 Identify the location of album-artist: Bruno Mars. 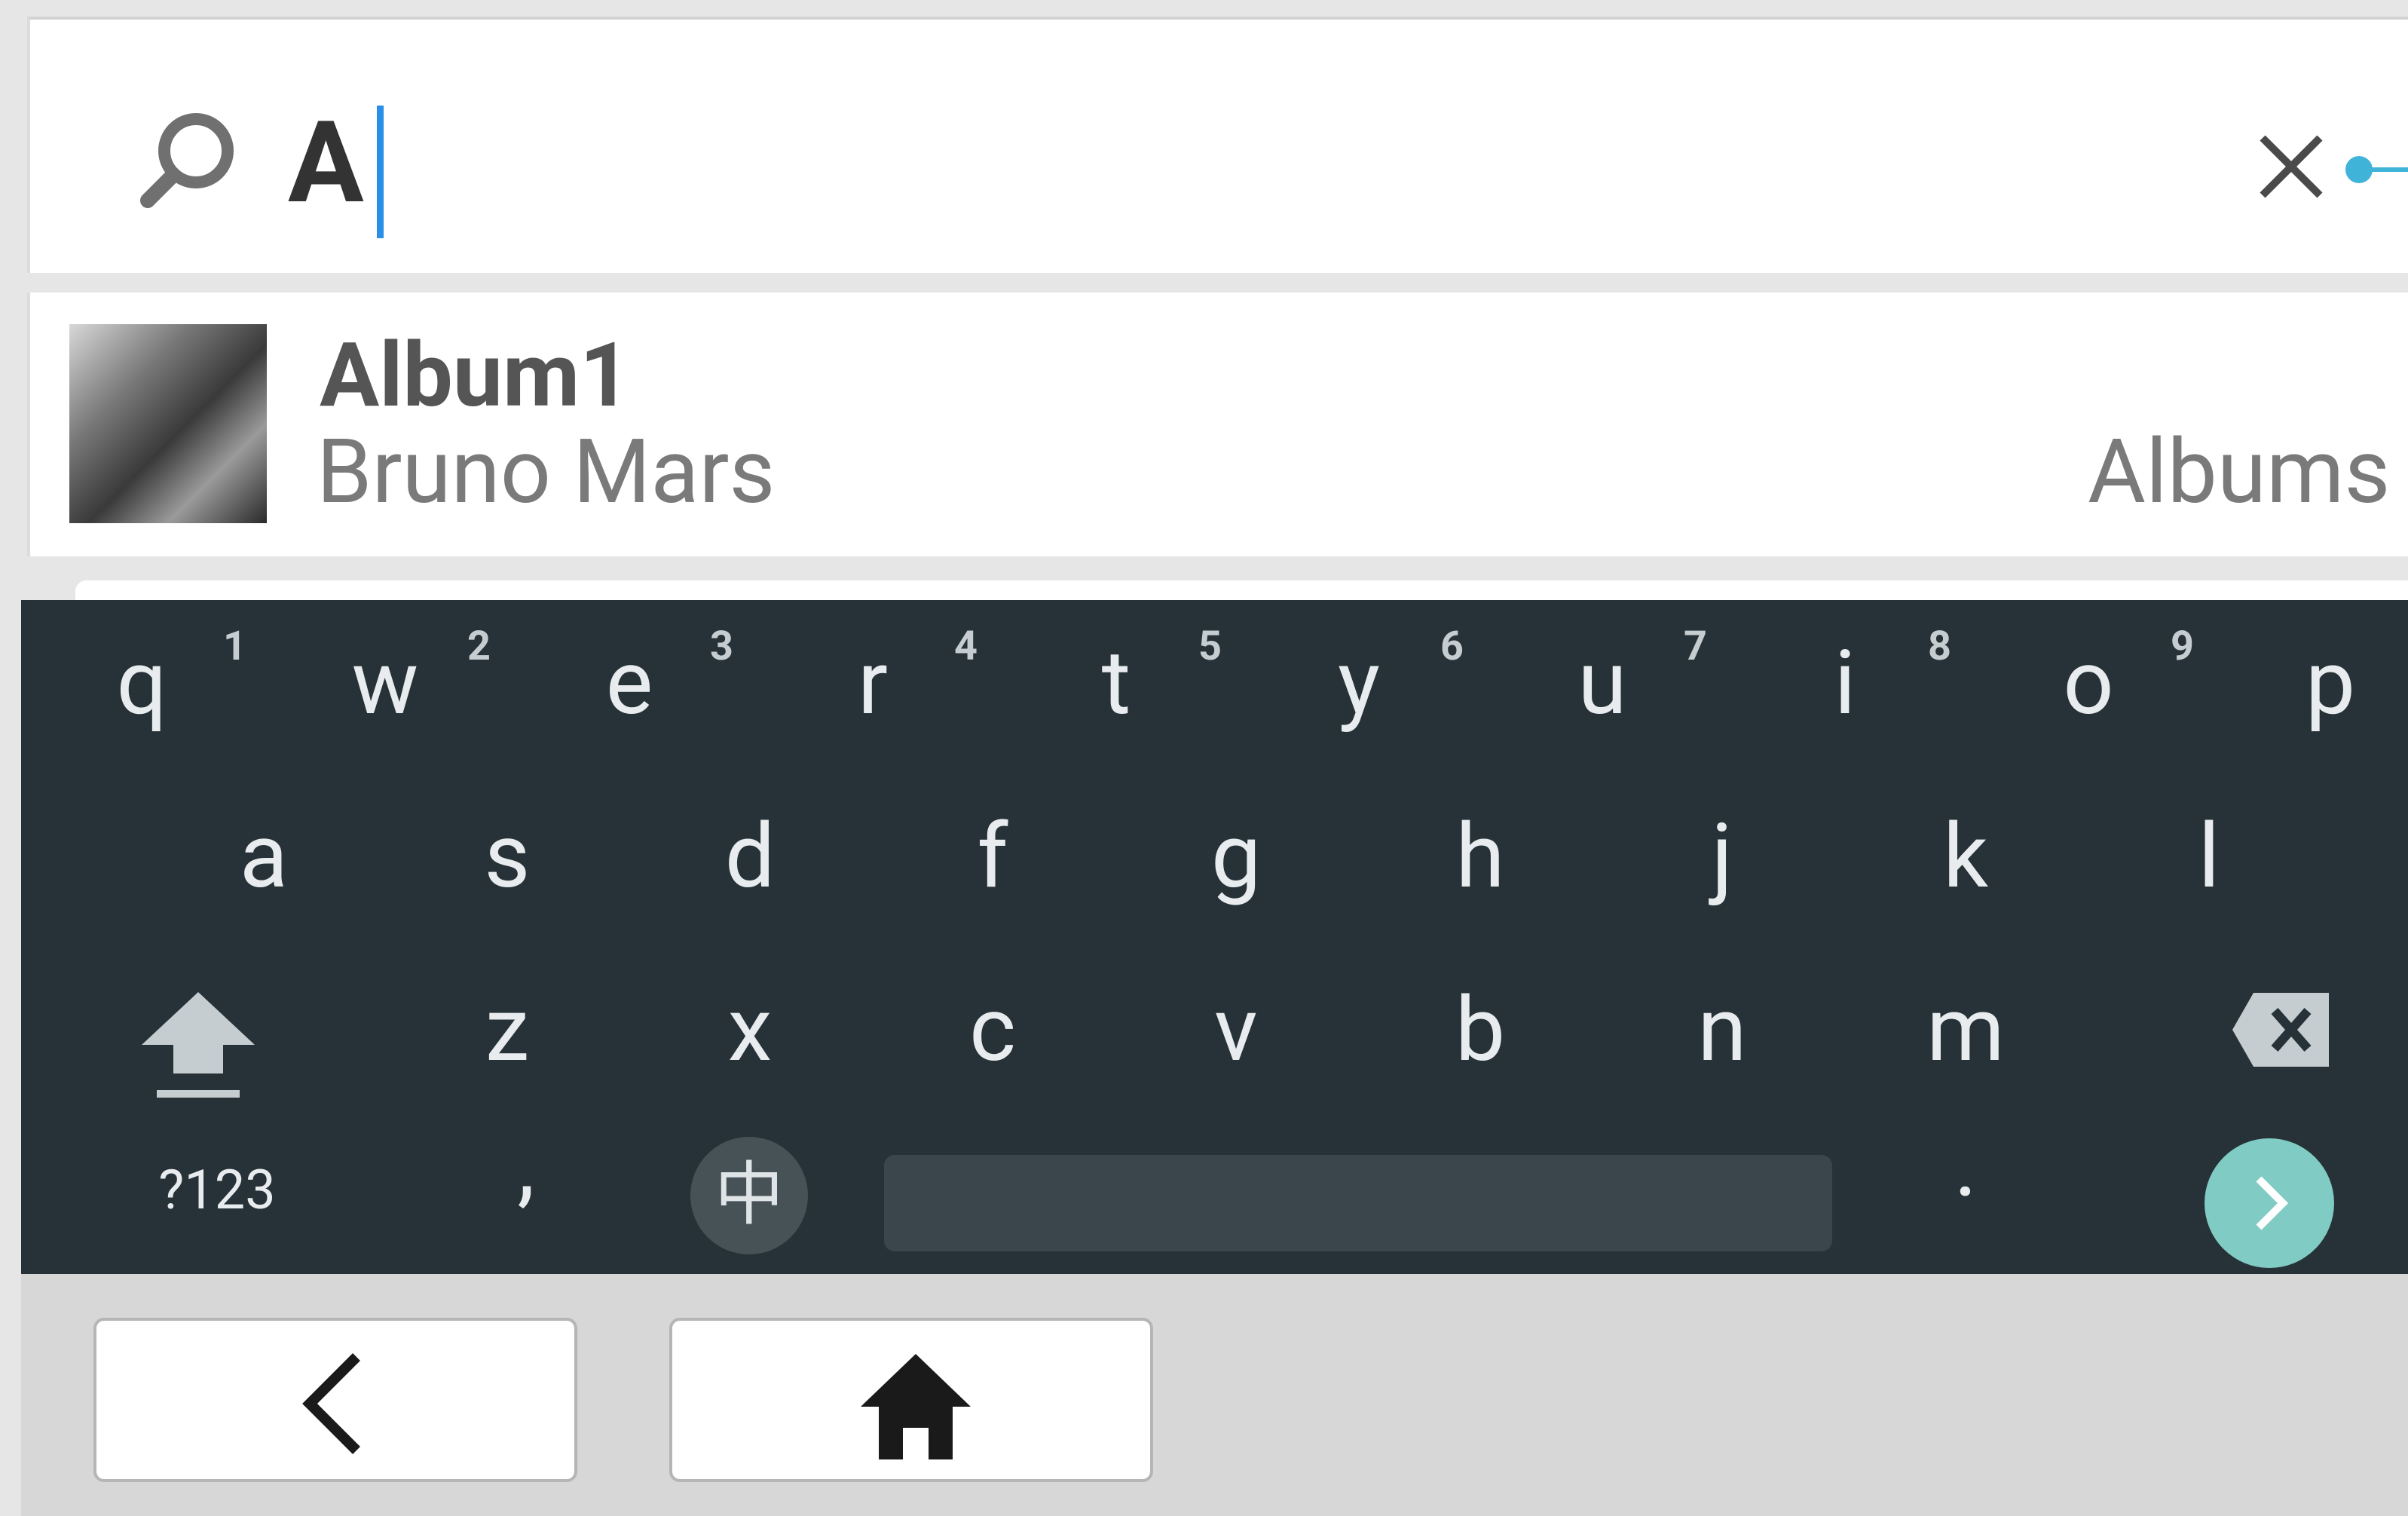
(546, 472).